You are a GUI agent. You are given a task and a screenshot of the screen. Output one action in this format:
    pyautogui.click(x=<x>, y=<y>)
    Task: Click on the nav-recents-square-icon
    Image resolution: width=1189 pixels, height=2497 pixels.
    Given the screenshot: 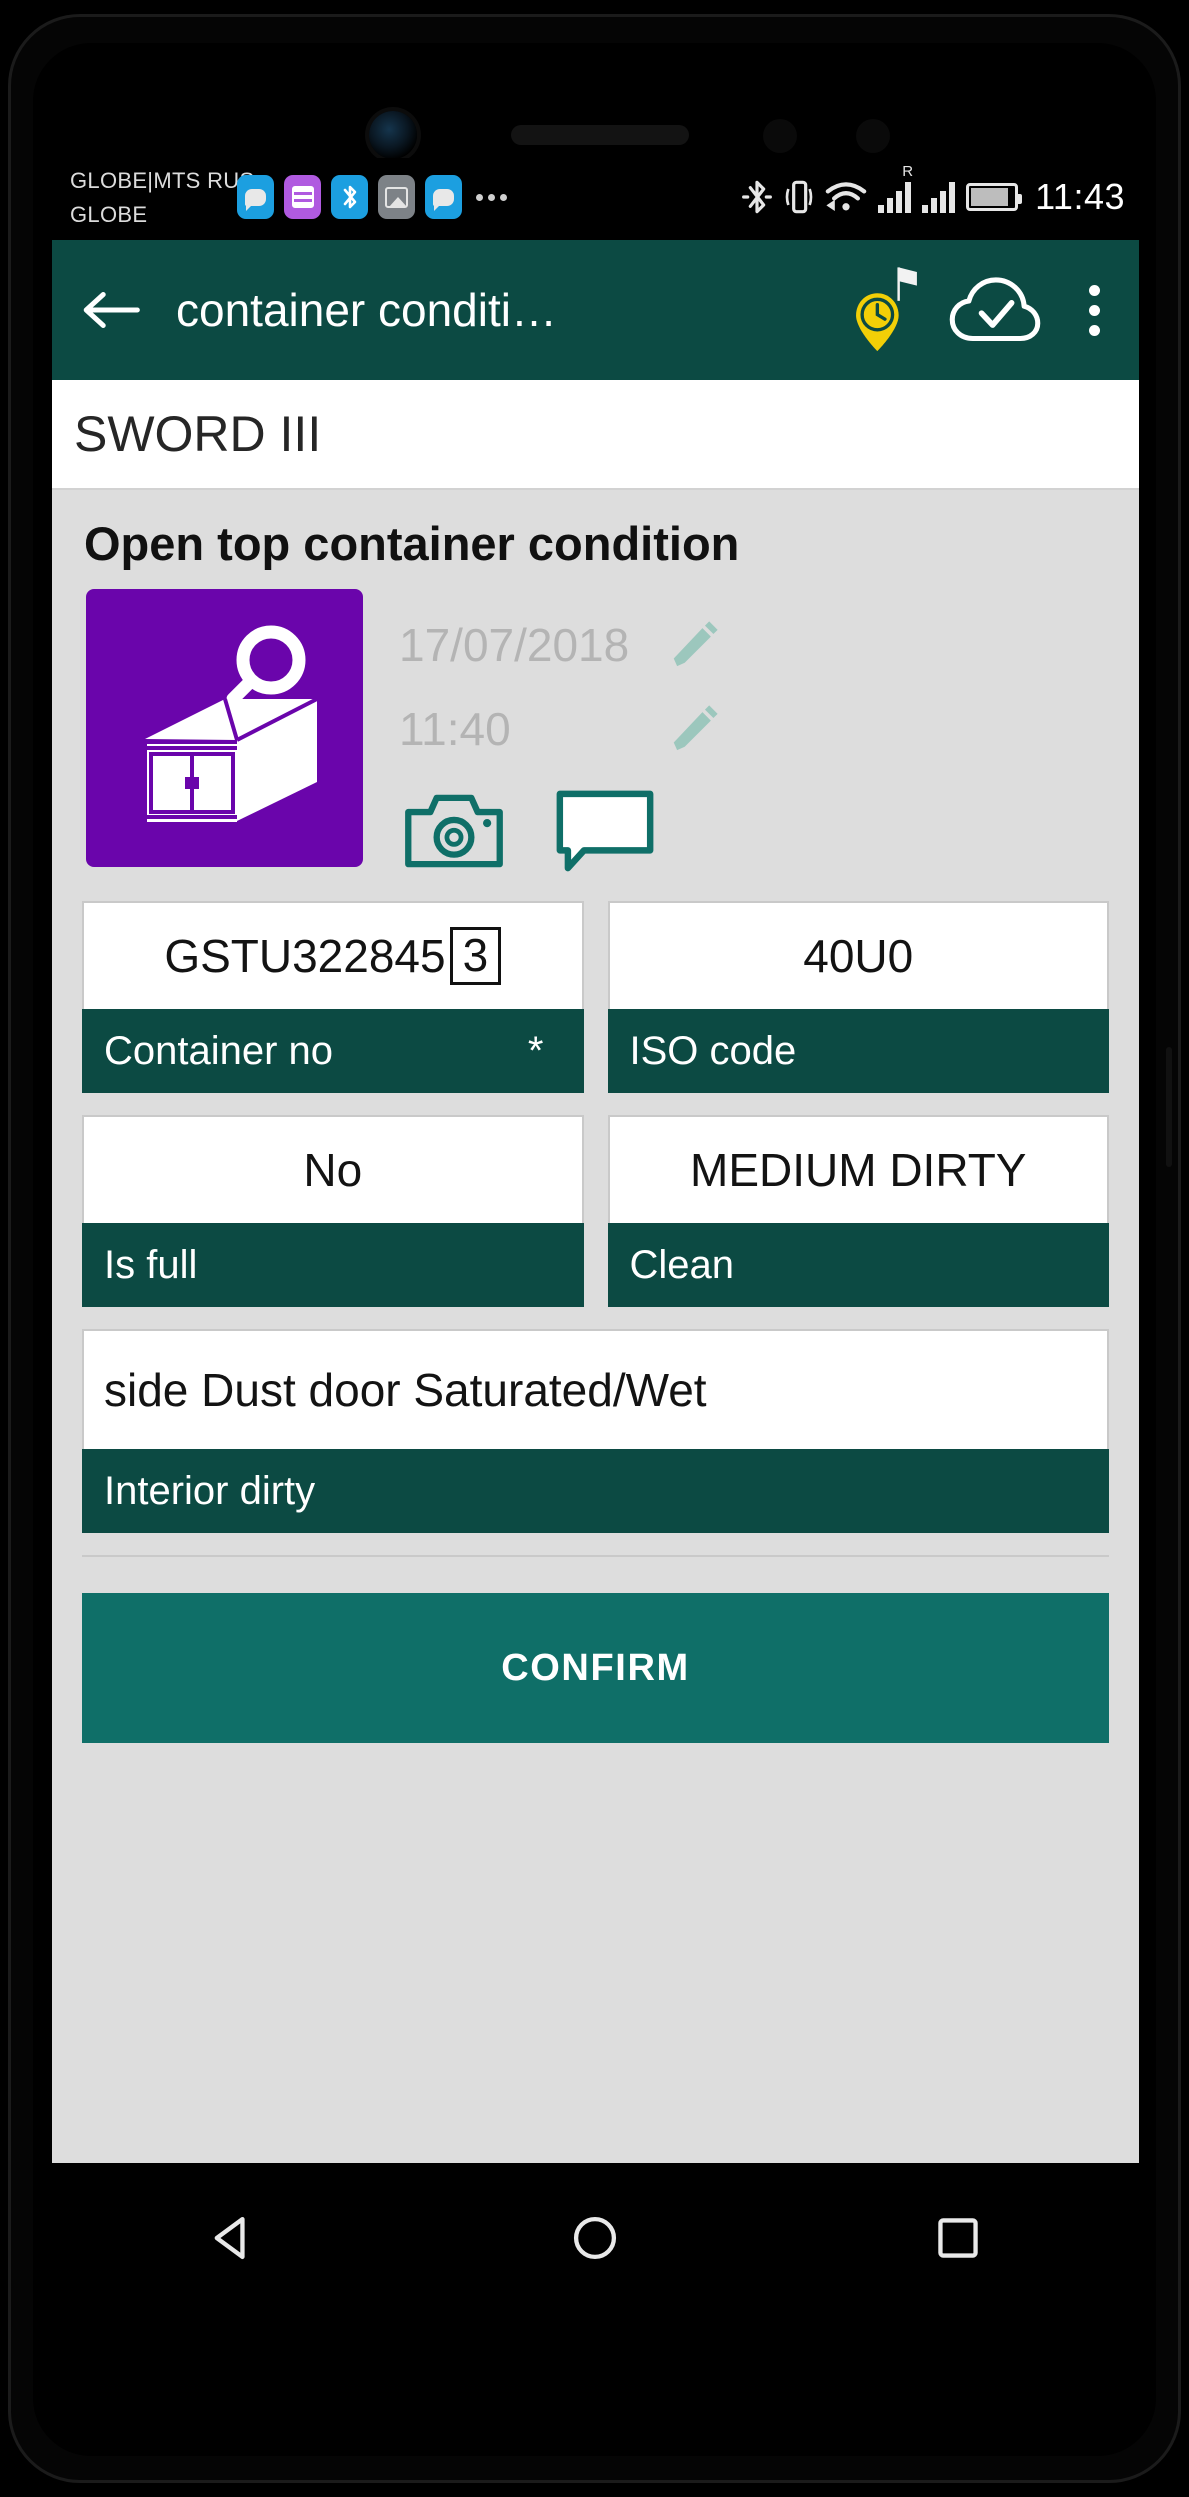 What is the action you would take?
    pyautogui.click(x=958, y=2238)
    